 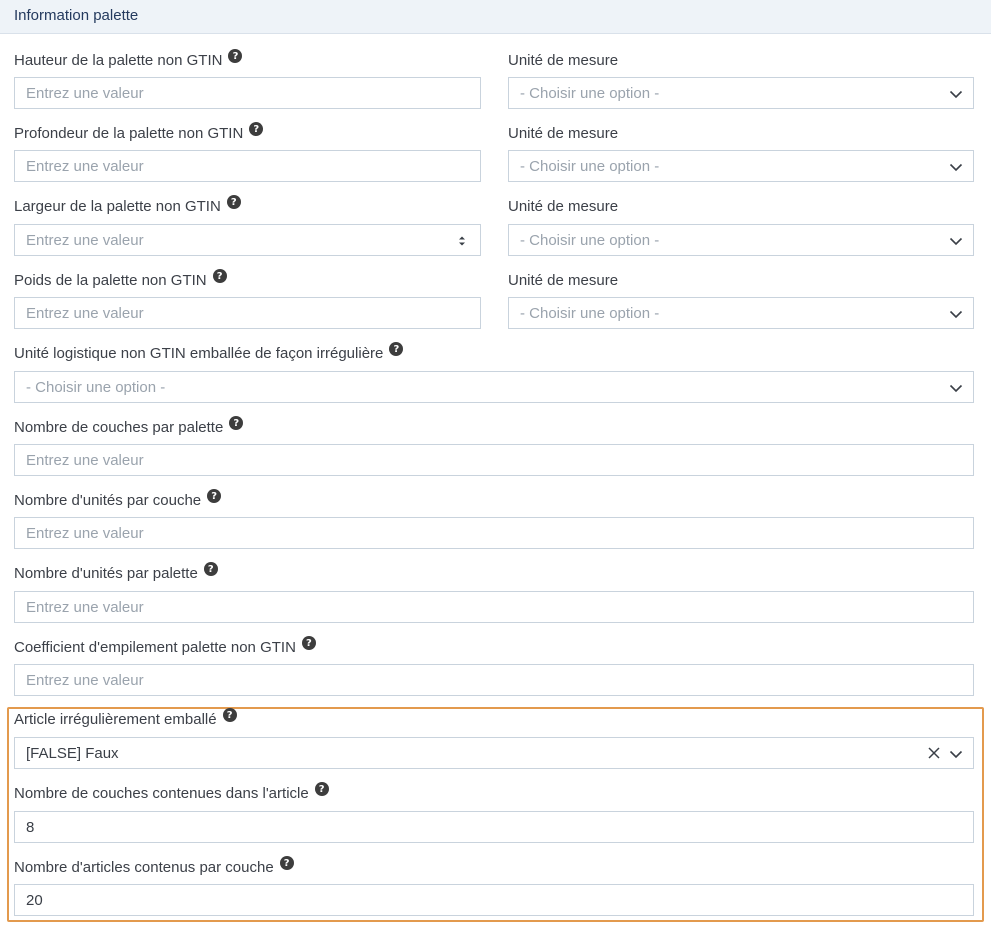 I want to click on hauteur-input: Entrez une valeur, so click(x=247, y=93).